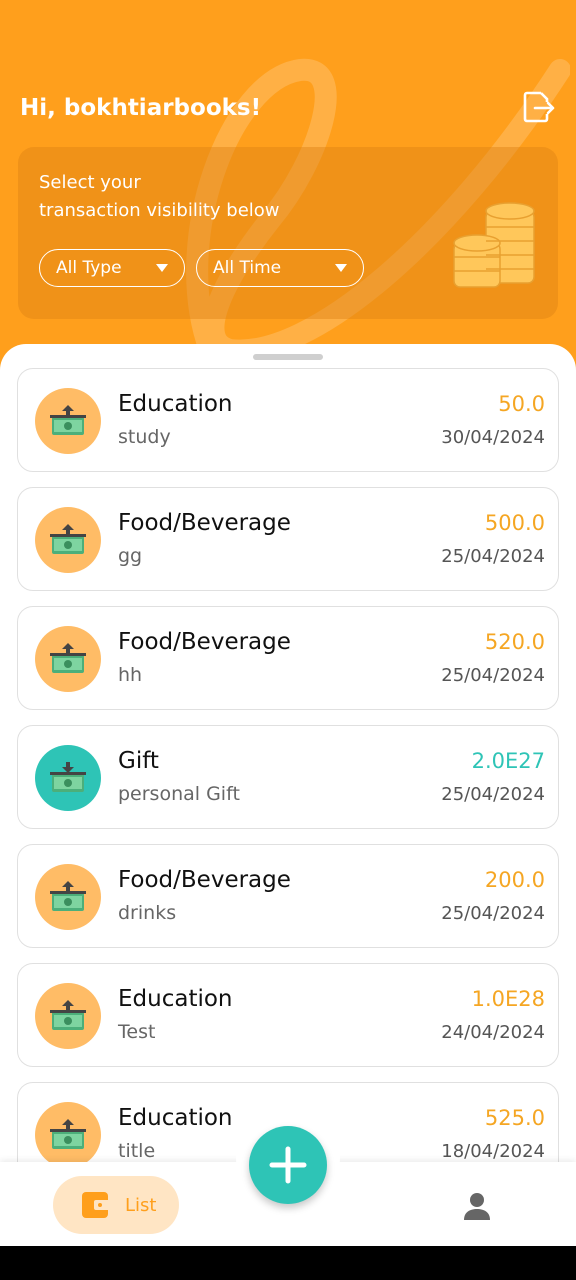  What do you see at coordinates (288, 420) in the screenshot?
I see `transaction-item: Education study 50.0 30/04/2024` at bounding box center [288, 420].